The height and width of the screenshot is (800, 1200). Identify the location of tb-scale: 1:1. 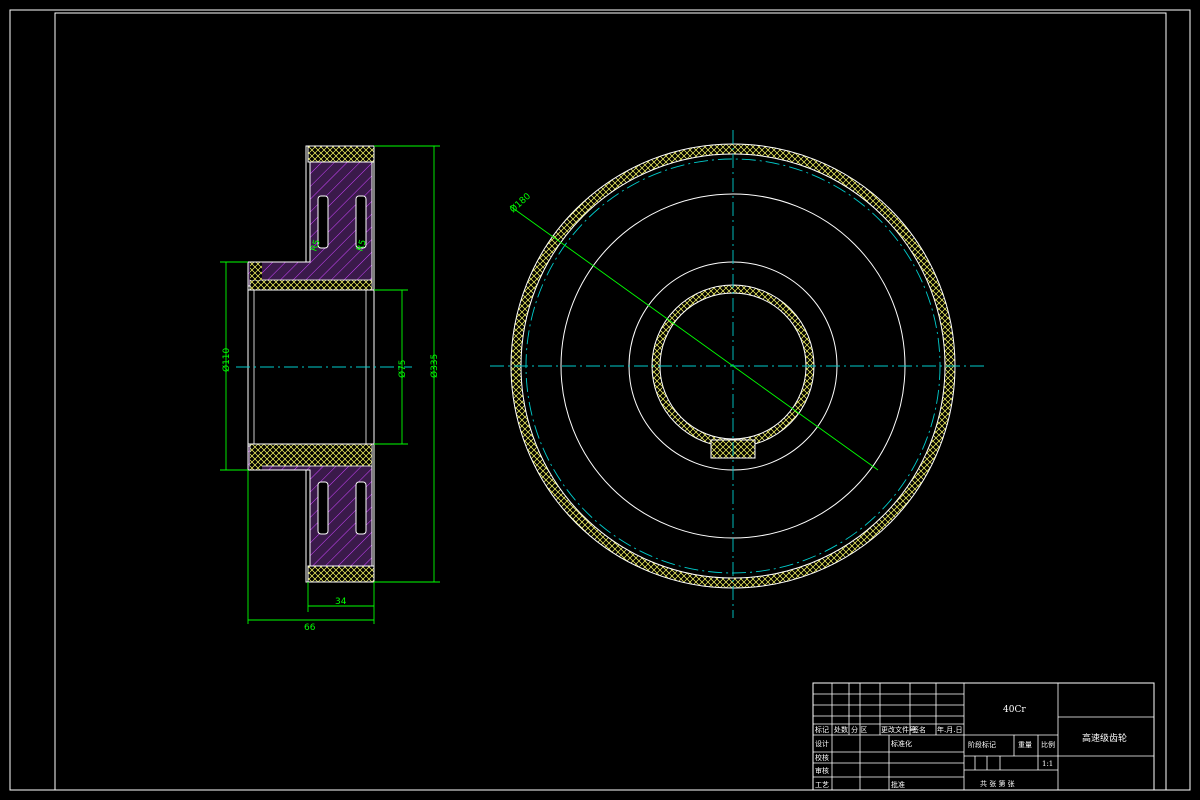
(1047, 764).